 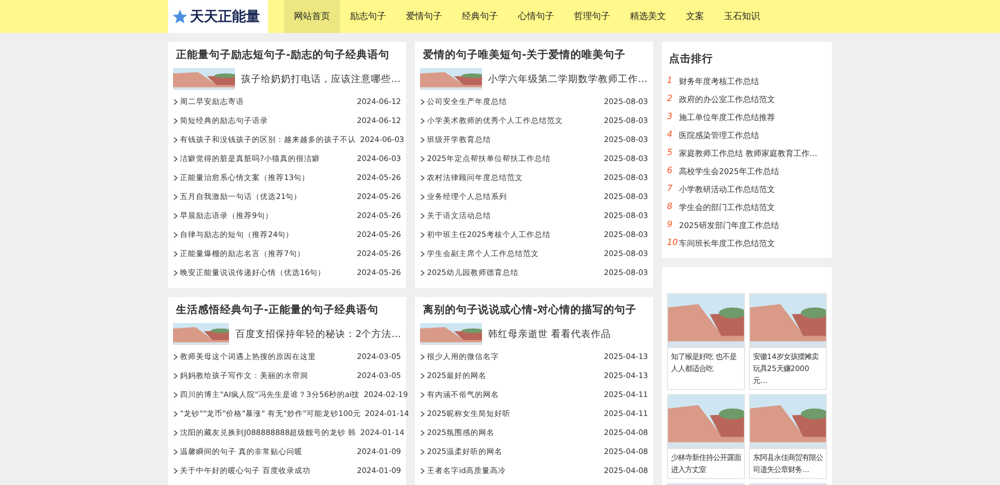 I want to click on star-icon, so click(x=180, y=16).